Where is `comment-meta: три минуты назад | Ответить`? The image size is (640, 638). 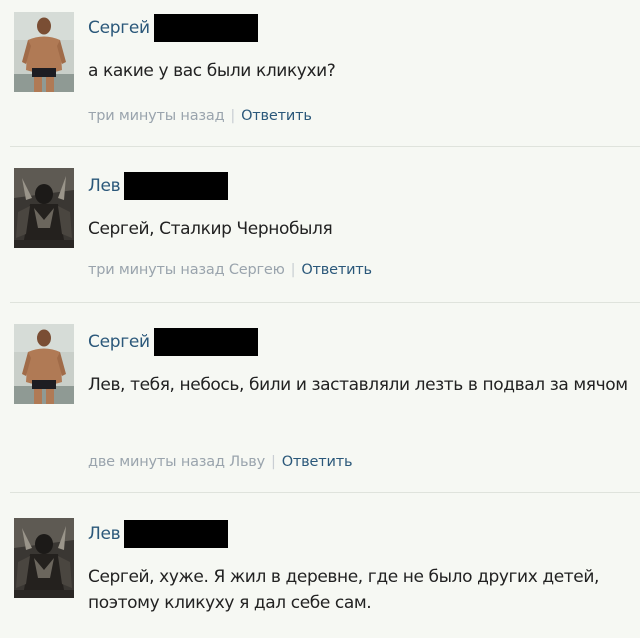
comment-meta: три минуты назад | Ответить is located at coordinates (200, 116).